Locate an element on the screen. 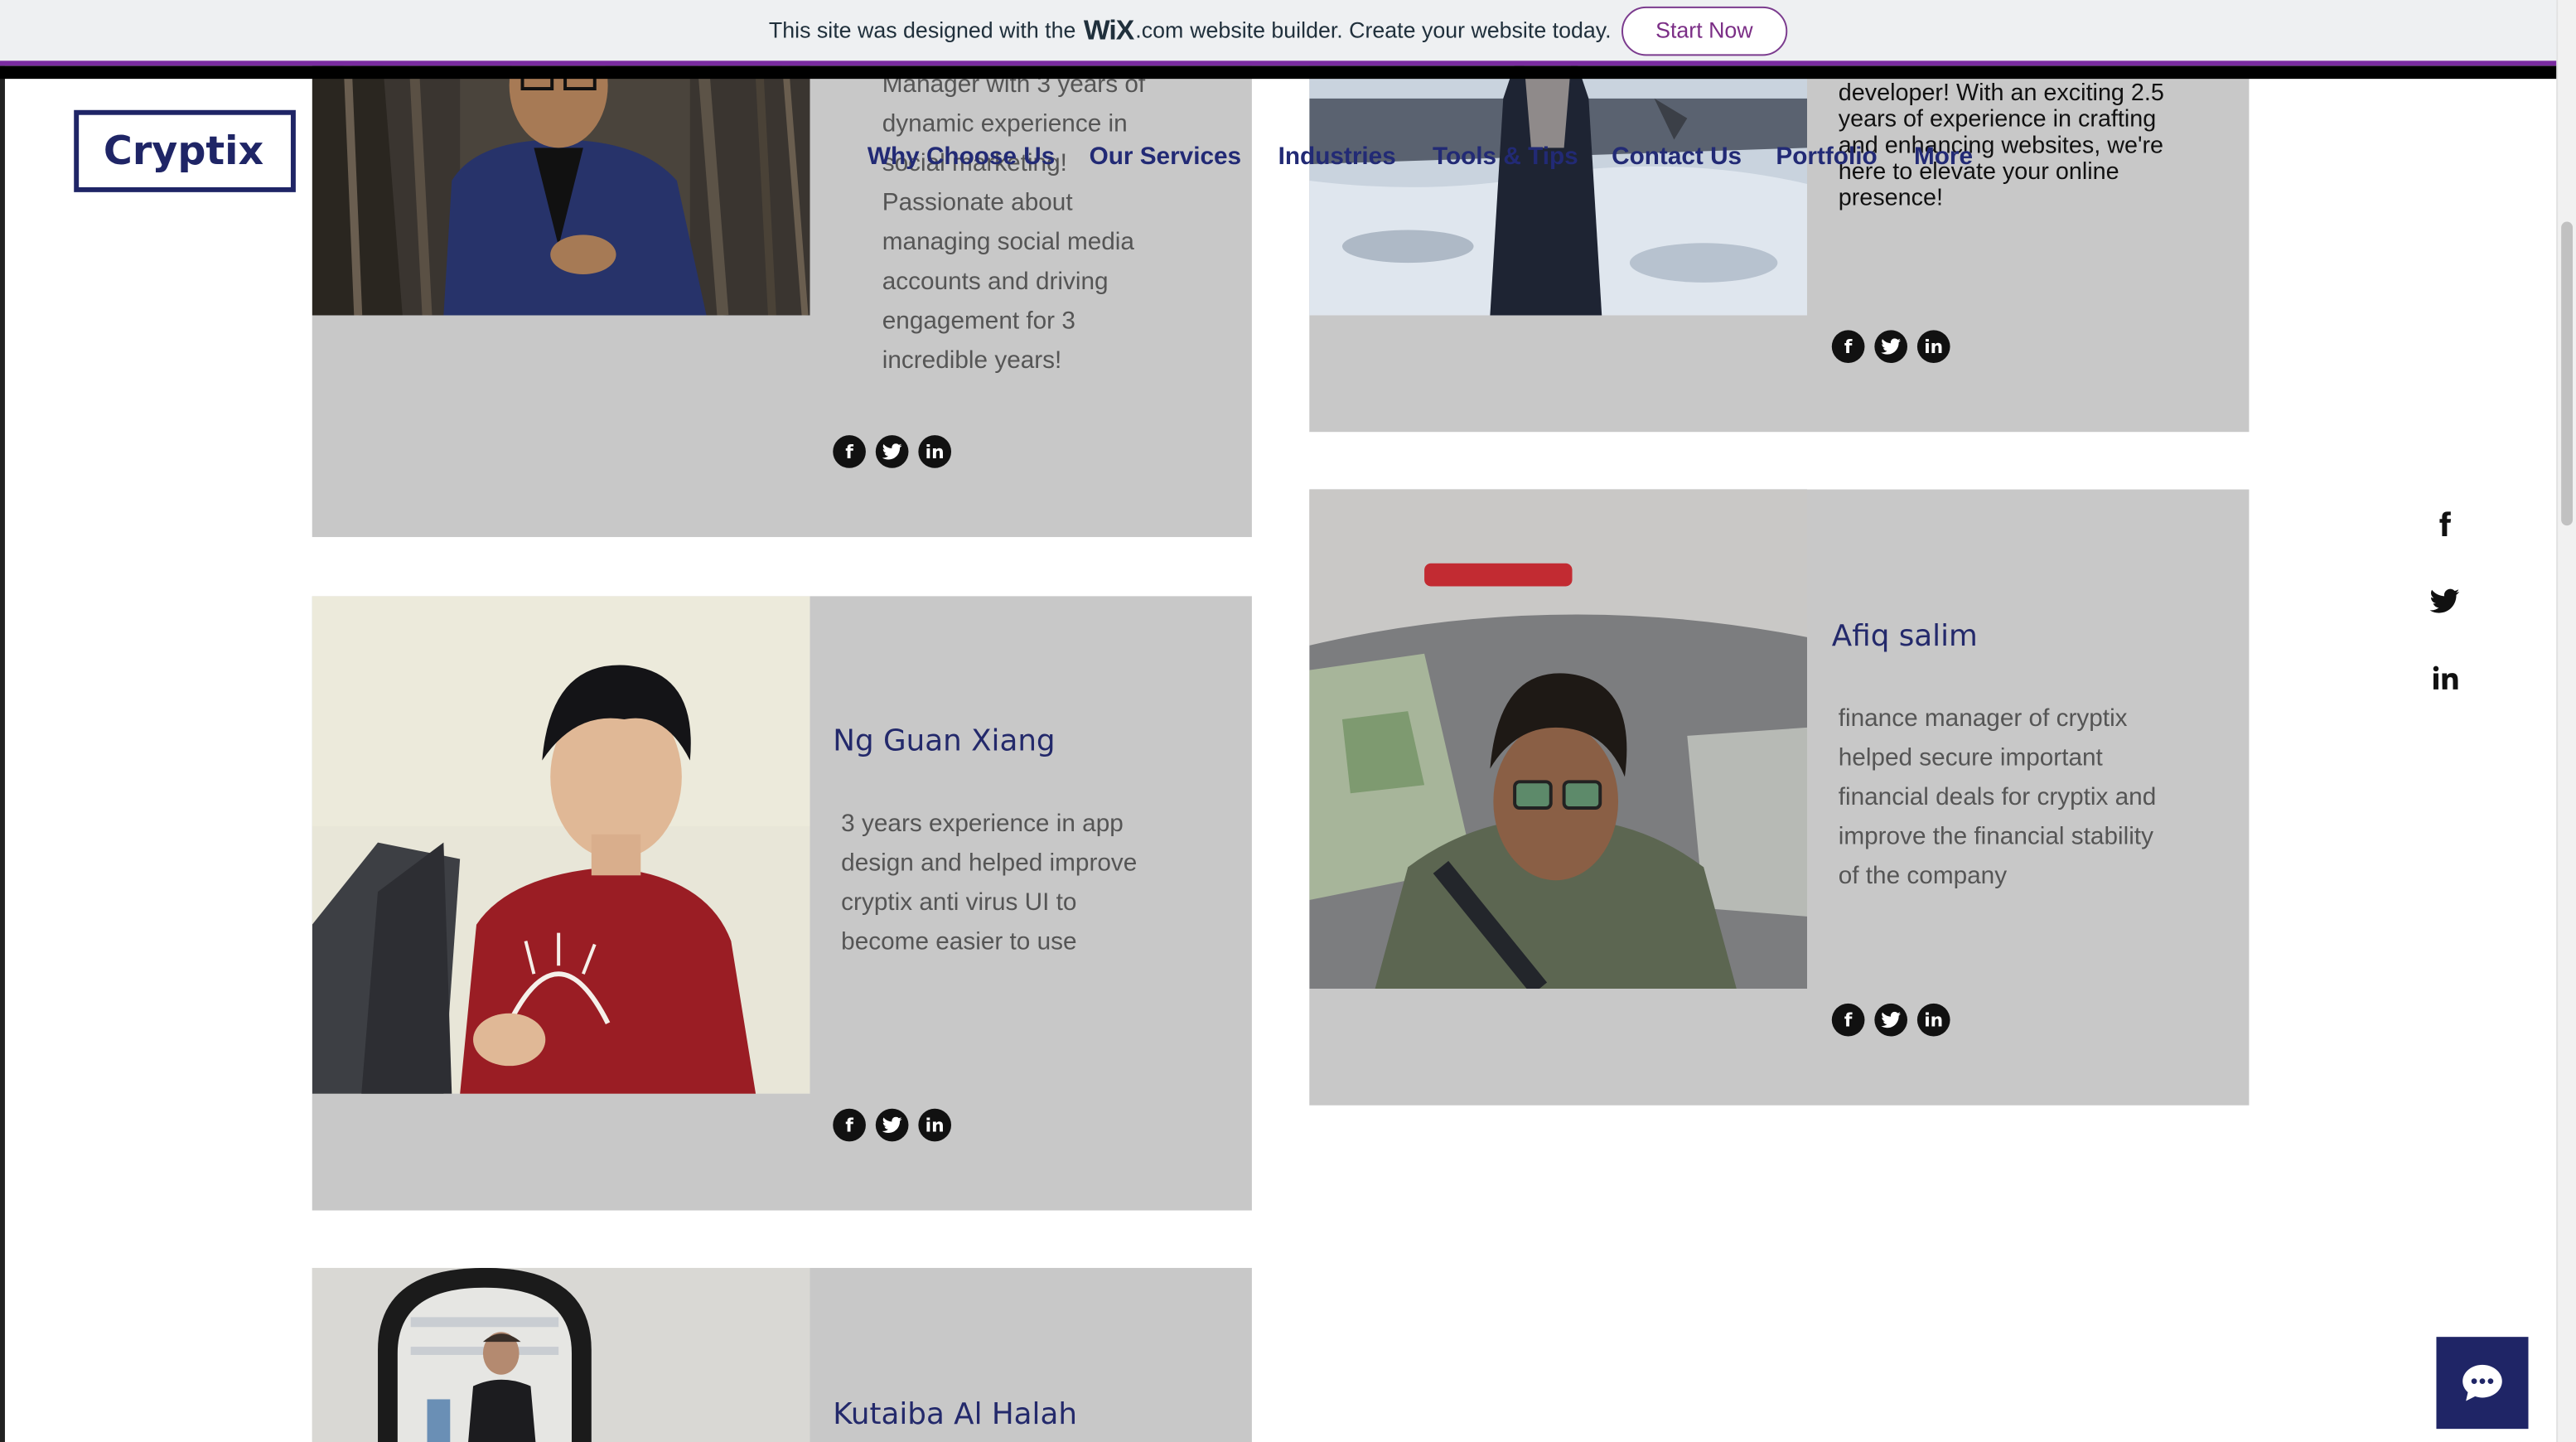 The height and width of the screenshot is (1442, 2576). team-socials-social-manager: f in is located at coordinates (892, 451).